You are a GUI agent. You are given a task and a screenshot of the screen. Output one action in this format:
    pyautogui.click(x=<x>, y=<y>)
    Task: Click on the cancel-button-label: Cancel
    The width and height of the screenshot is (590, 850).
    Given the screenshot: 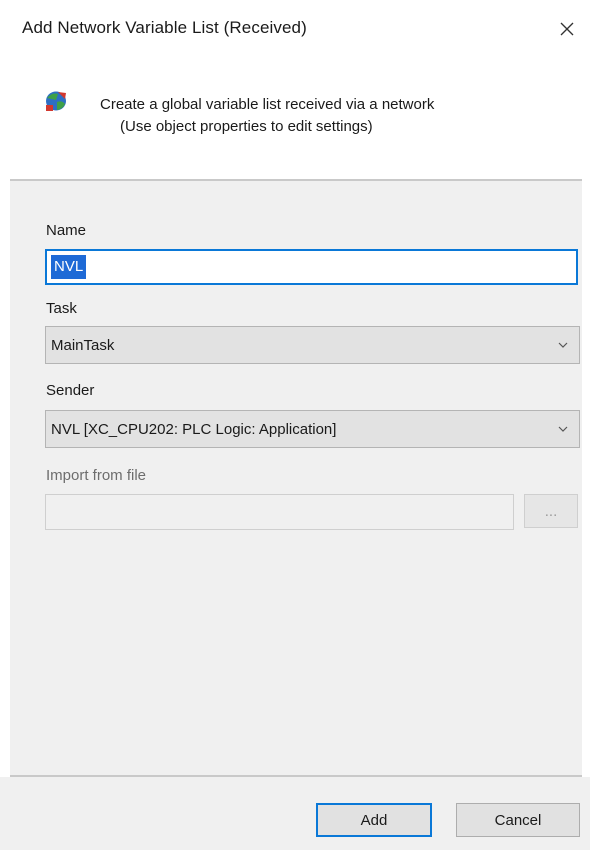 What is the action you would take?
    pyautogui.click(x=518, y=820)
    